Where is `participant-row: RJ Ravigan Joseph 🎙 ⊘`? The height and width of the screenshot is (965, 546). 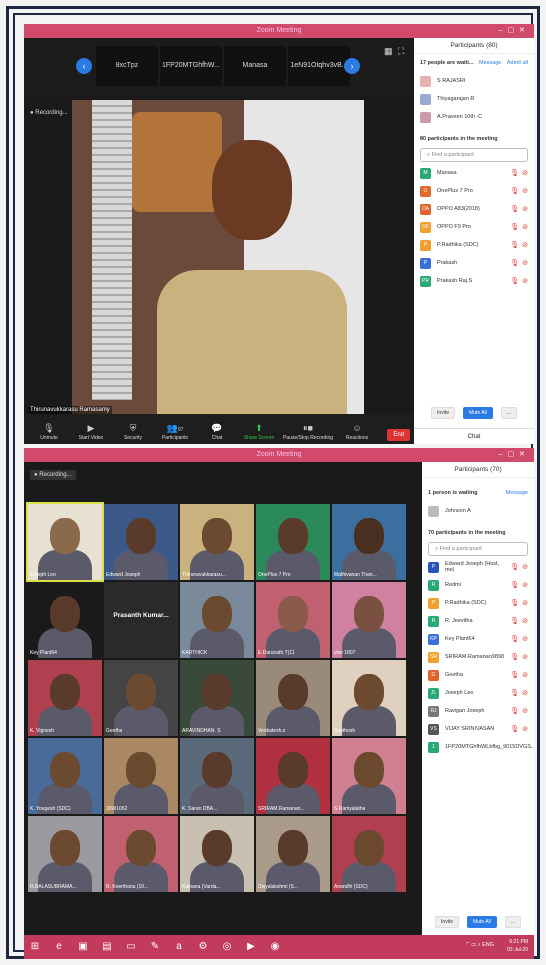 participant-row: RJ Ravigan Joseph 🎙 ⊘ is located at coordinates (478, 711).